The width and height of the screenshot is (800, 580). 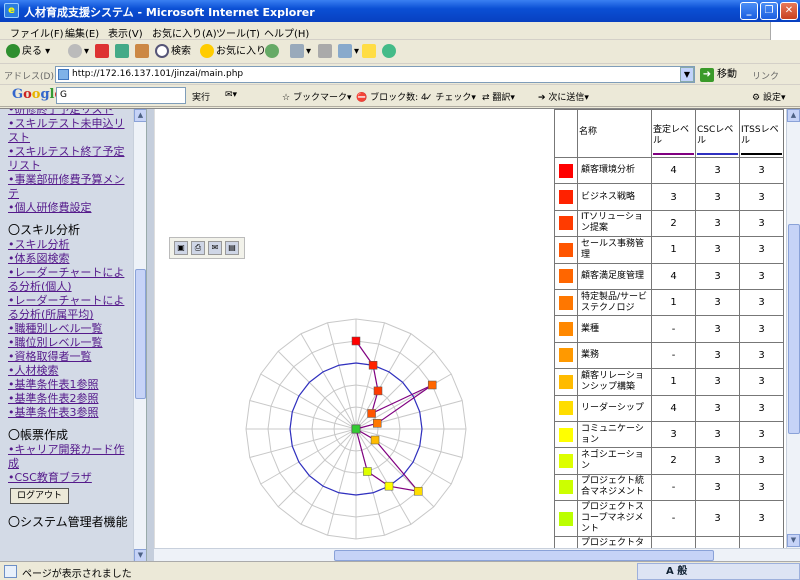 I want to click on minimize-button: _, so click(x=749, y=11).